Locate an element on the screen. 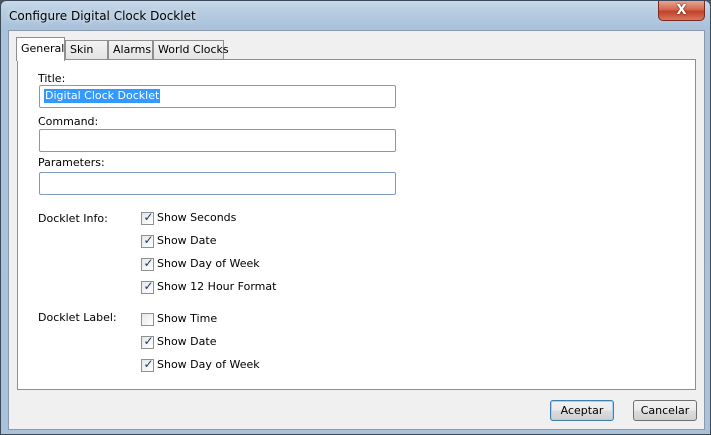 This screenshot has height=435, width=711. checkbox-box is located at coordinates (147, 319).